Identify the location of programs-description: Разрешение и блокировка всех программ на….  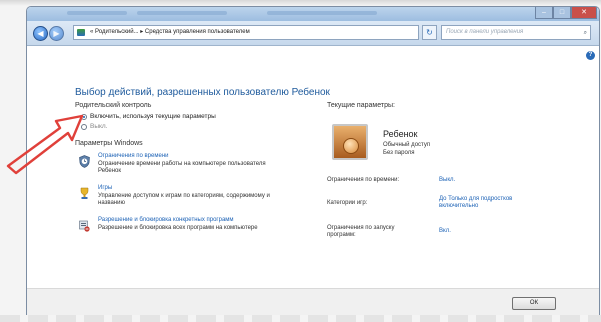
(178, 228).